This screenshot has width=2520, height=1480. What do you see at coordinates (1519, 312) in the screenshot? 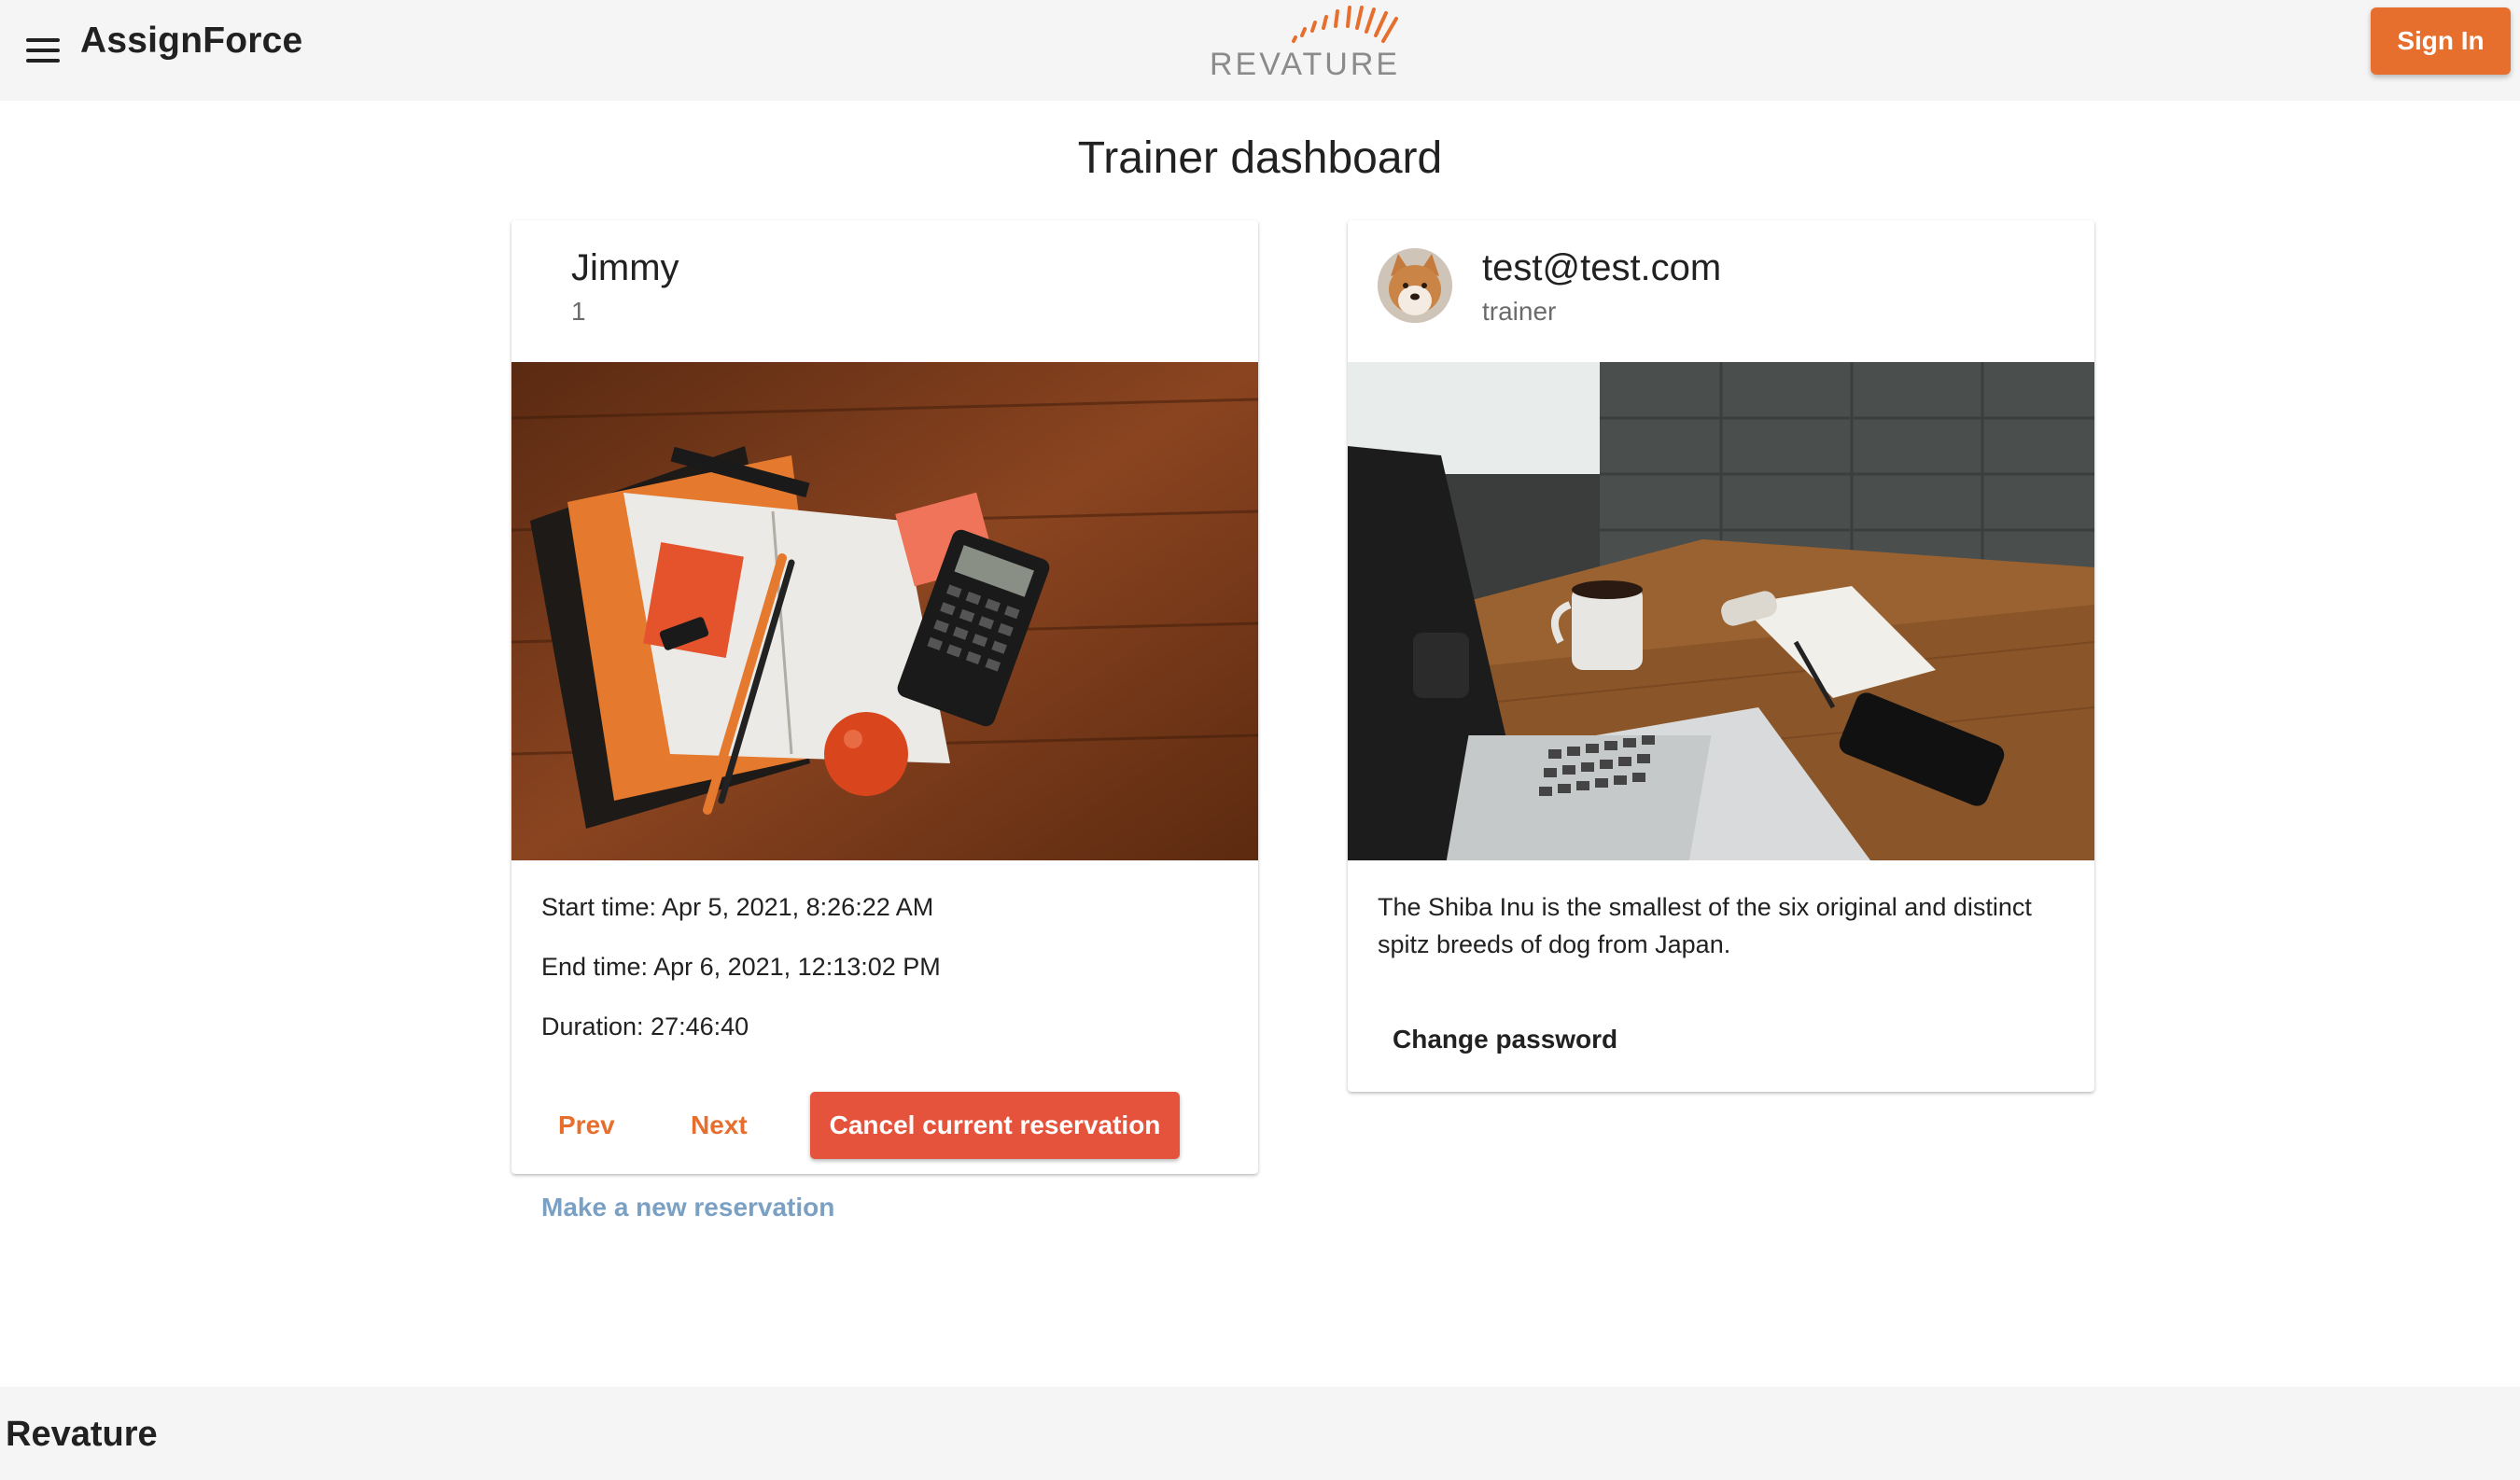
I see `profile-role-subtitle: trainer` at bounding box center [1519, 312].